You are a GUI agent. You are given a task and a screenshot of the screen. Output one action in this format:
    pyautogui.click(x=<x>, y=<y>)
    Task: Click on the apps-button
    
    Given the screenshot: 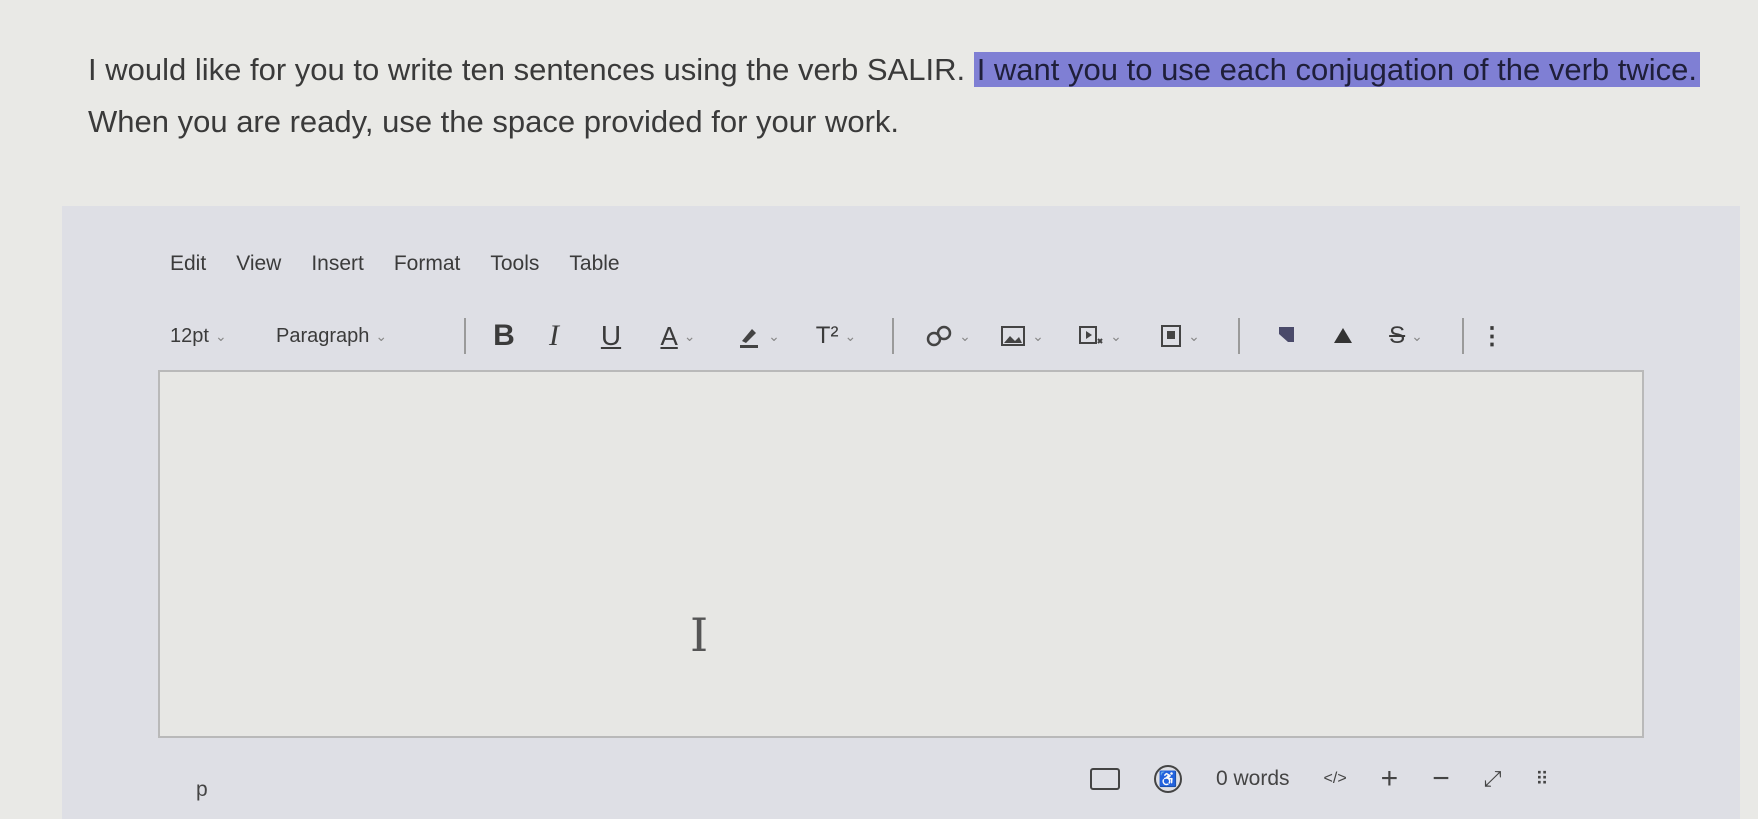 What is the action you would take?
    pyautogui.click(x=1288, y=336)
    